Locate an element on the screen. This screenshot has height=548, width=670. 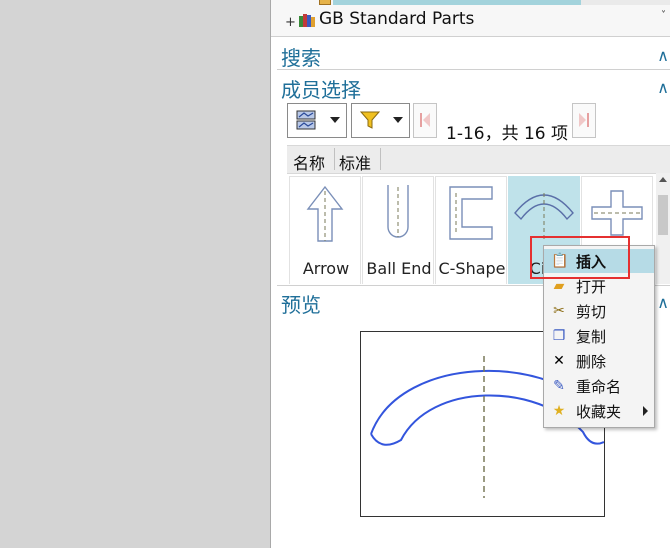
cross-shape-icon is located at coordinates (617, 213).